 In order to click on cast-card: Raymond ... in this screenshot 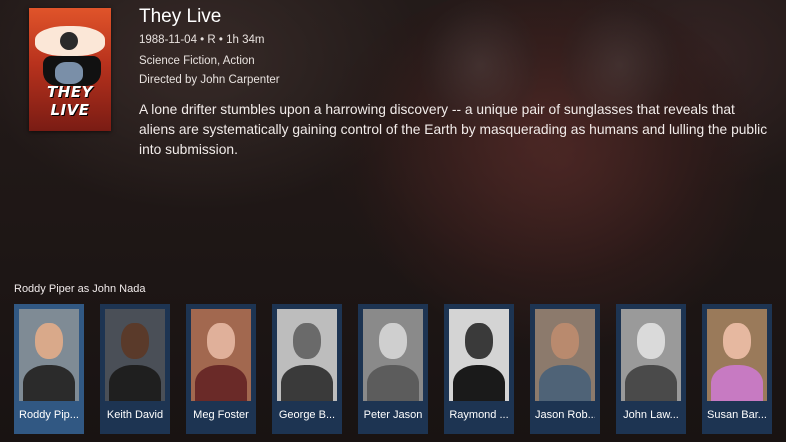, I will do `click(479, 369)`.